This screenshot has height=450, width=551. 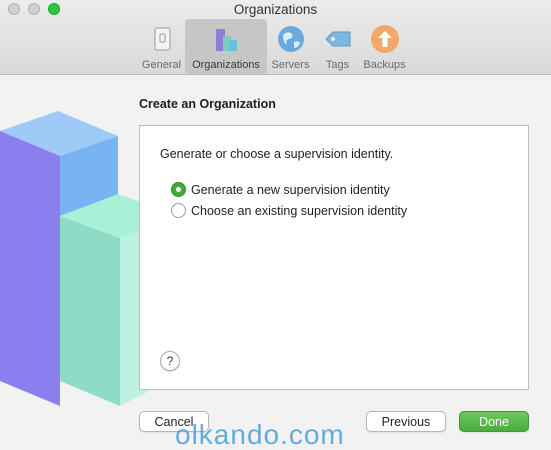 I want to click on option-label-choose: Choose an existing supervision identity, so click(x=299, y=210).